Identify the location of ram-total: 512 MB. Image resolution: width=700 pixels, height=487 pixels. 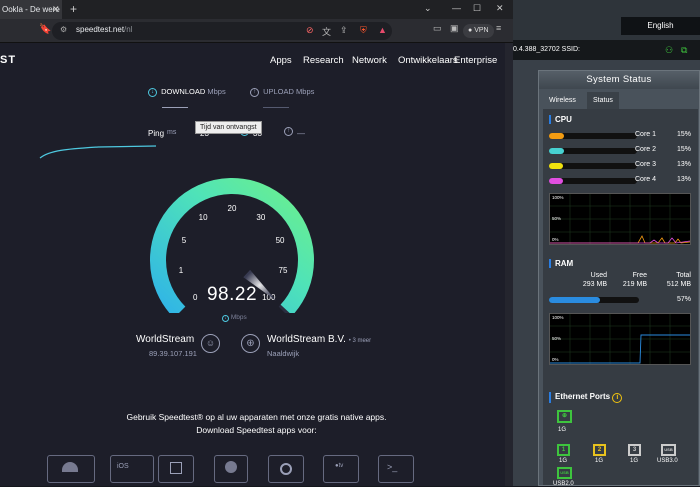
(678, 284).